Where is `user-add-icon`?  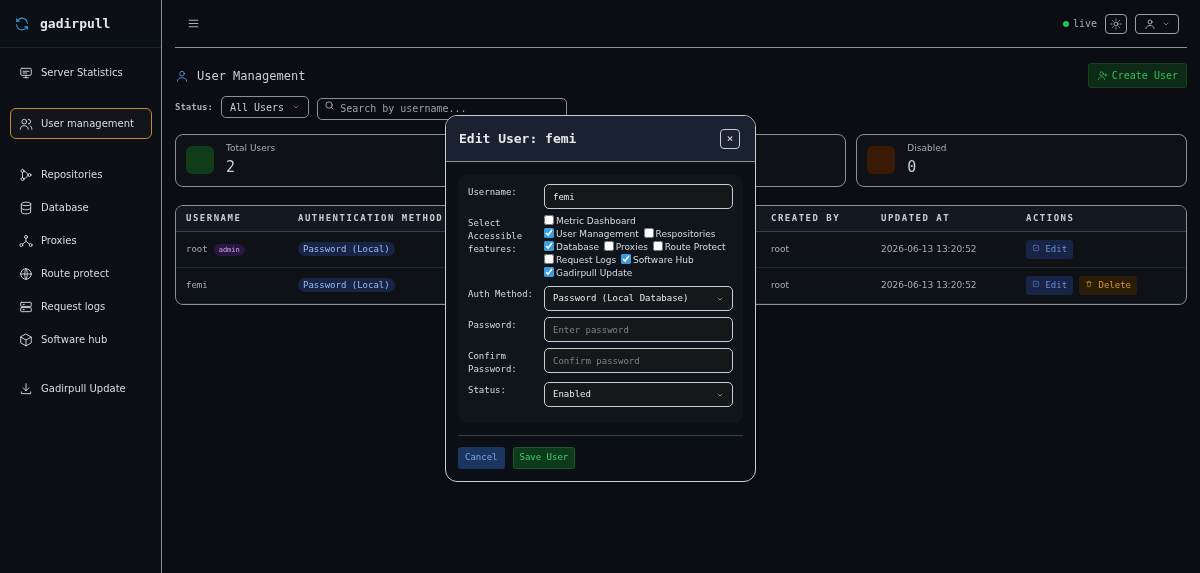 user-add-icon is located at coordinates (1102, 75).